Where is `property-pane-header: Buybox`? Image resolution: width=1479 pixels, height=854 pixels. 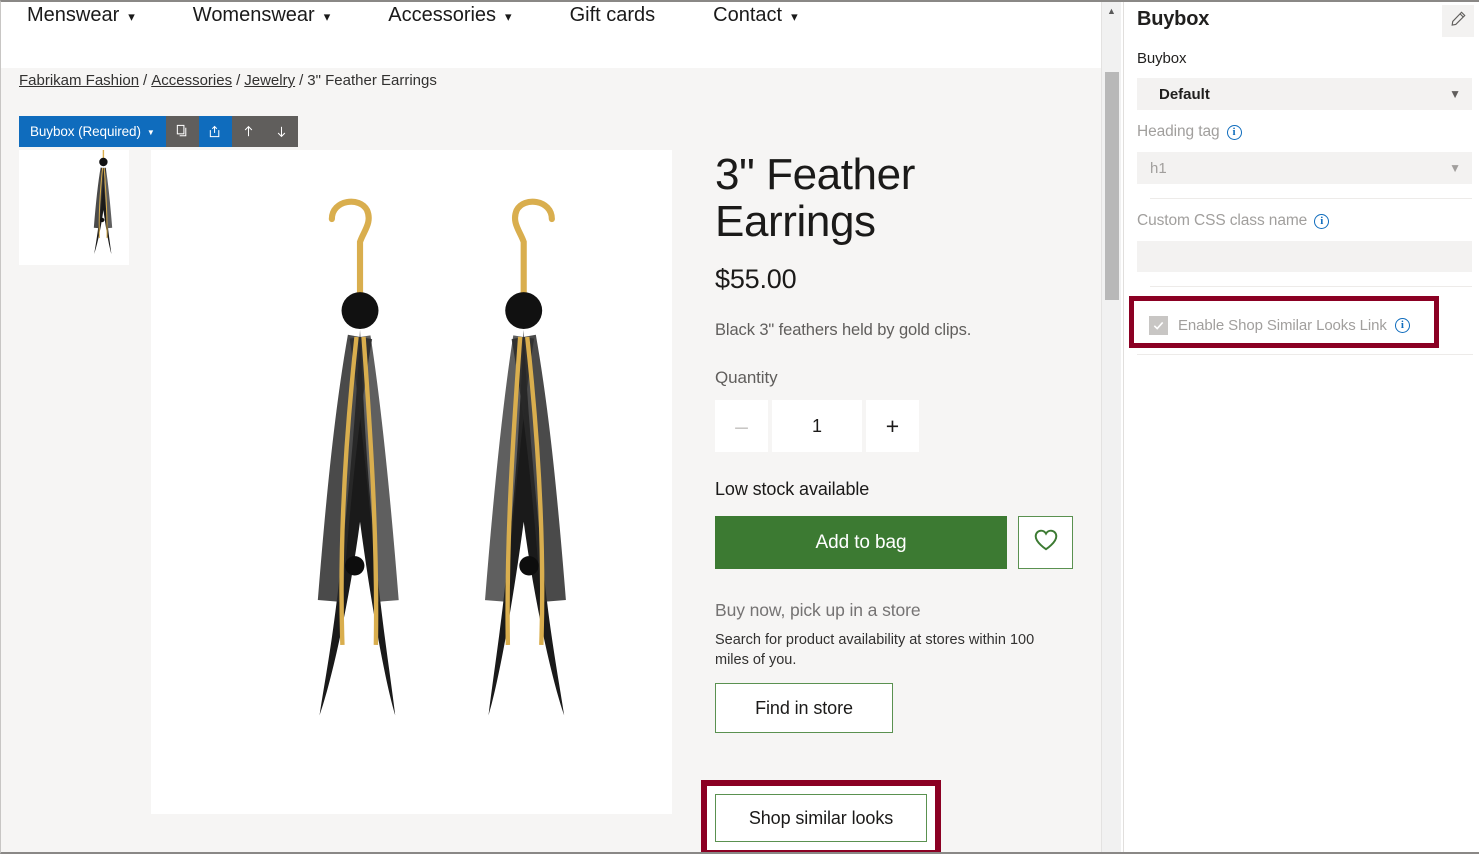
property-pane-header: Buybox is located at coordinates (1301, 24).